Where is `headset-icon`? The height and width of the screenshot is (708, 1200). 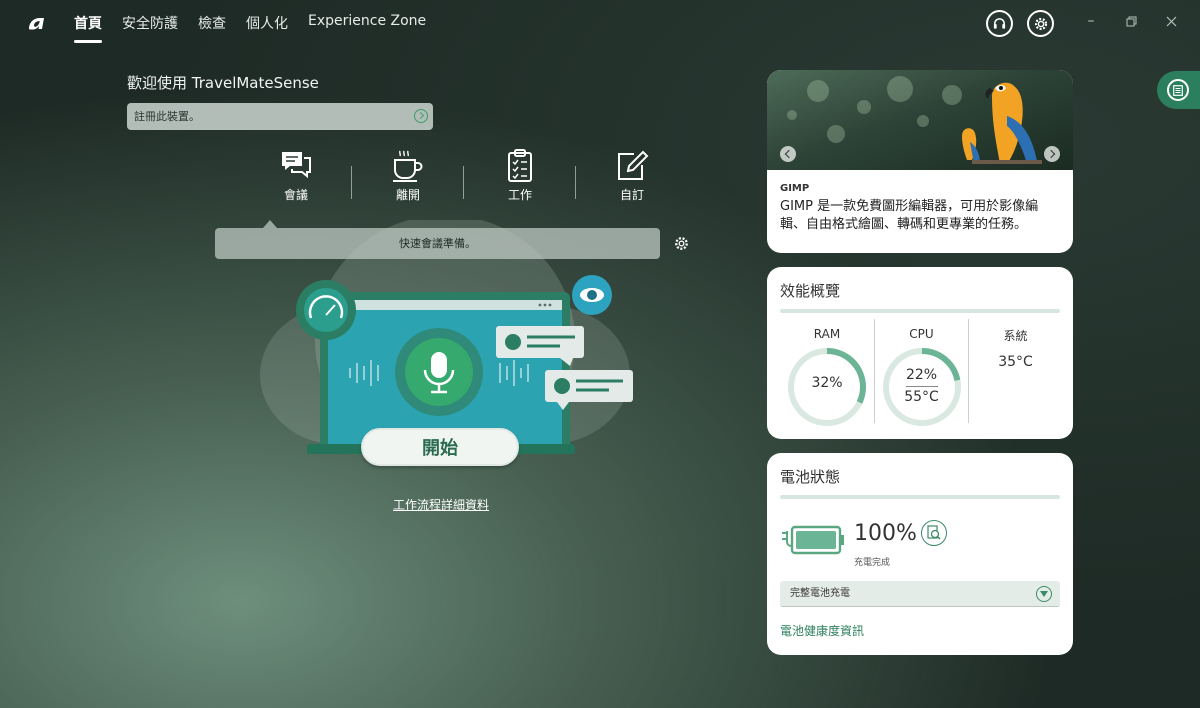
headset-icon is located at coordinates (999, 23).